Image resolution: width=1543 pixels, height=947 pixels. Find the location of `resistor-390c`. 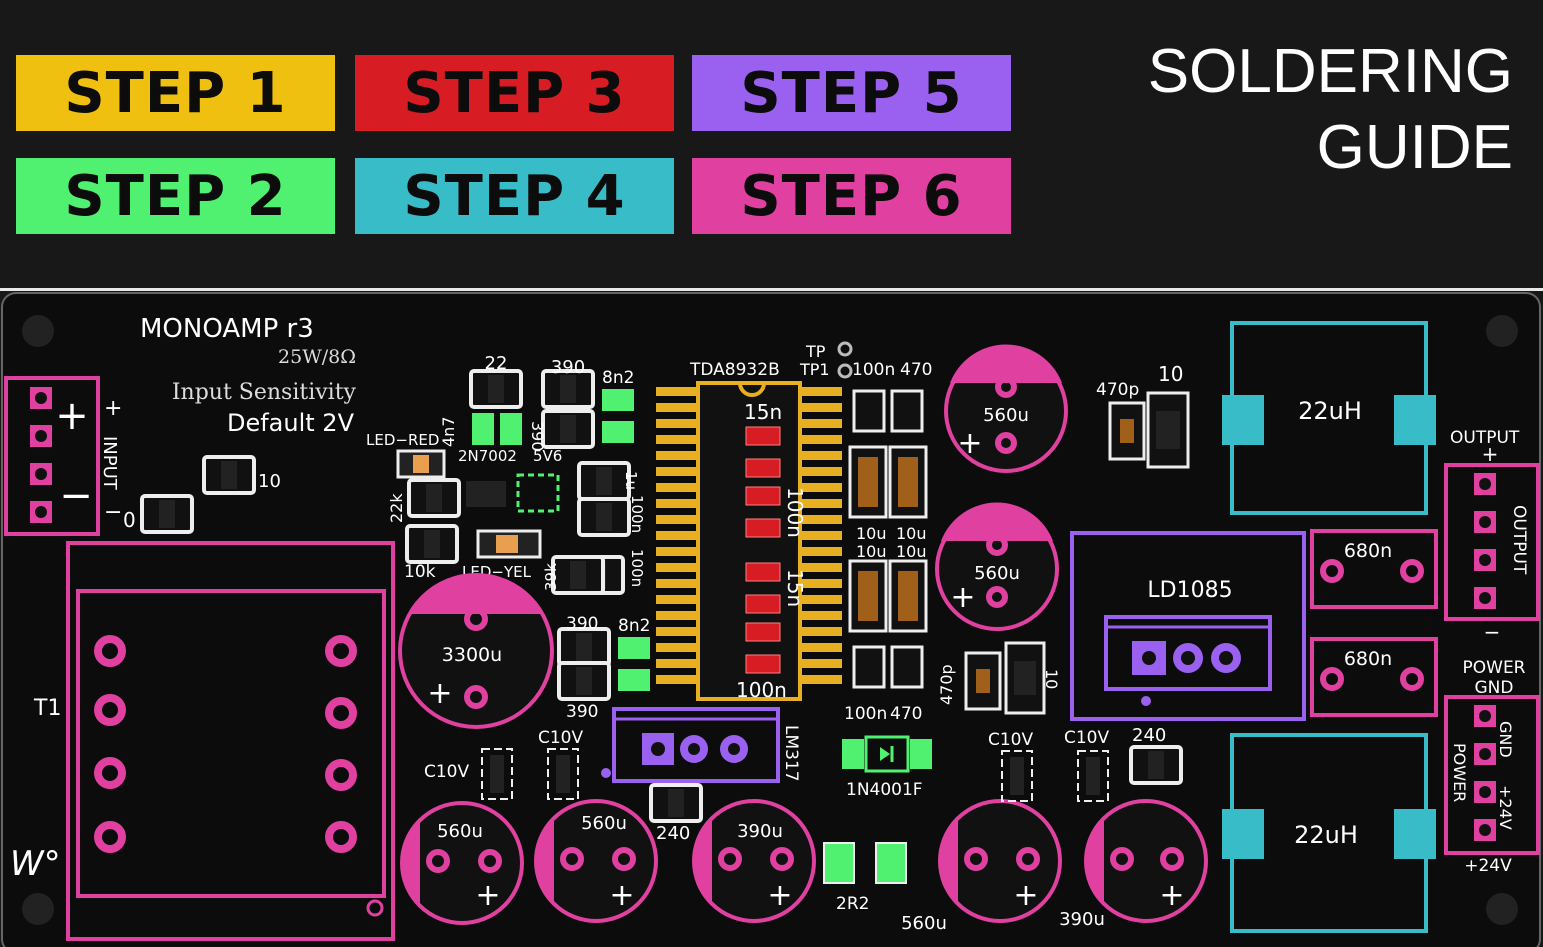

resistor-390c is located at coordinates (584, 647).